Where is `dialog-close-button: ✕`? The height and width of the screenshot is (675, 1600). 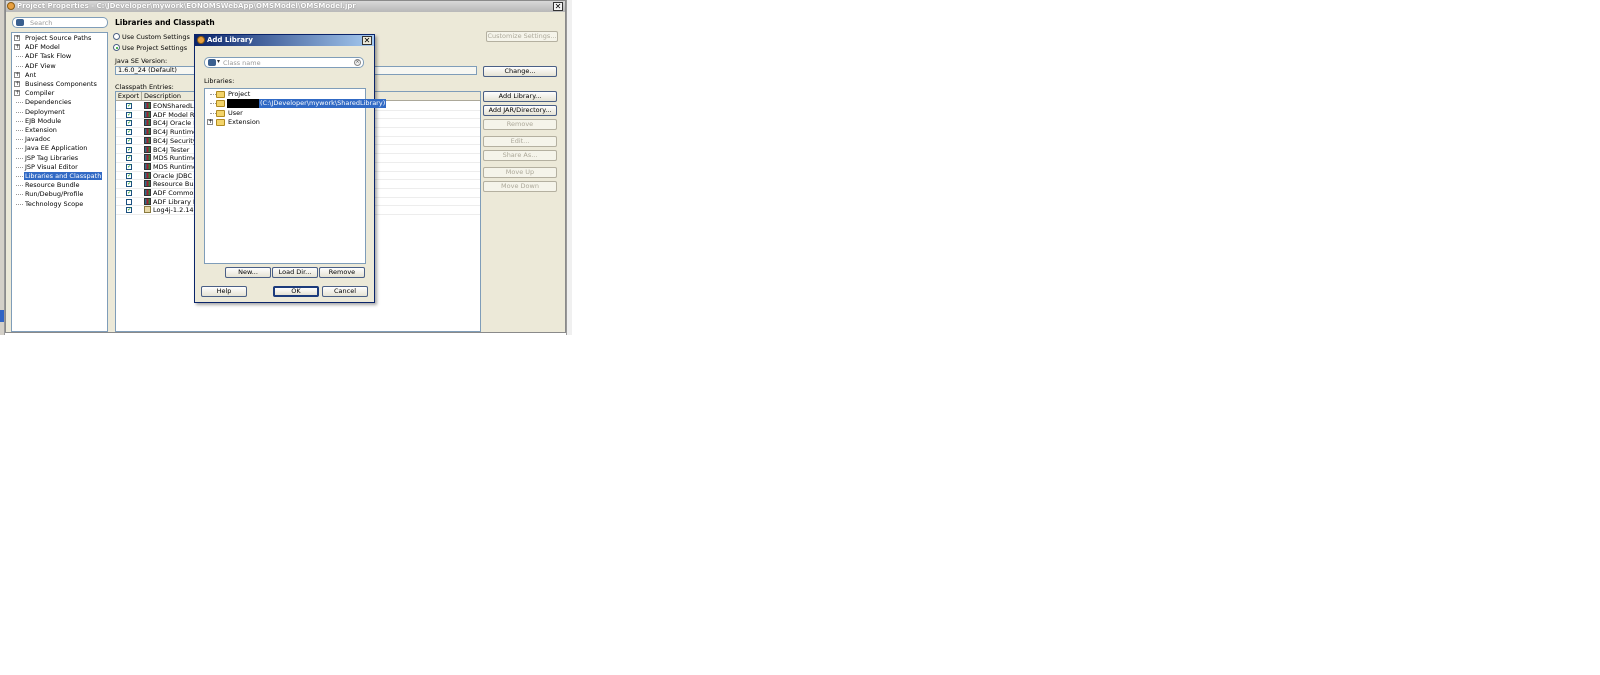 dialog-close-button: ✕ is located at coordinates (367, 40).